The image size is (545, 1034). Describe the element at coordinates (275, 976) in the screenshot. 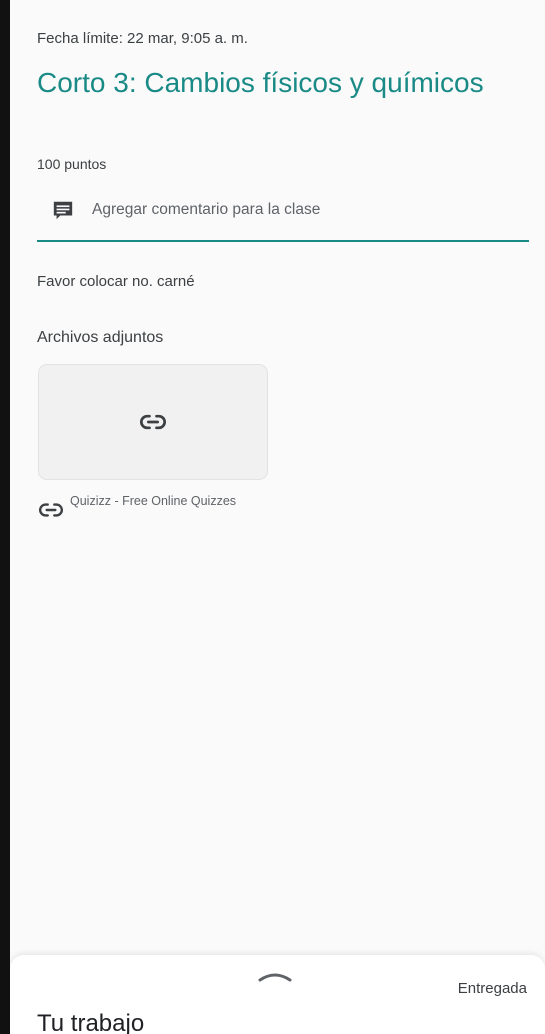

I see `chevron-up-icon` at that location.